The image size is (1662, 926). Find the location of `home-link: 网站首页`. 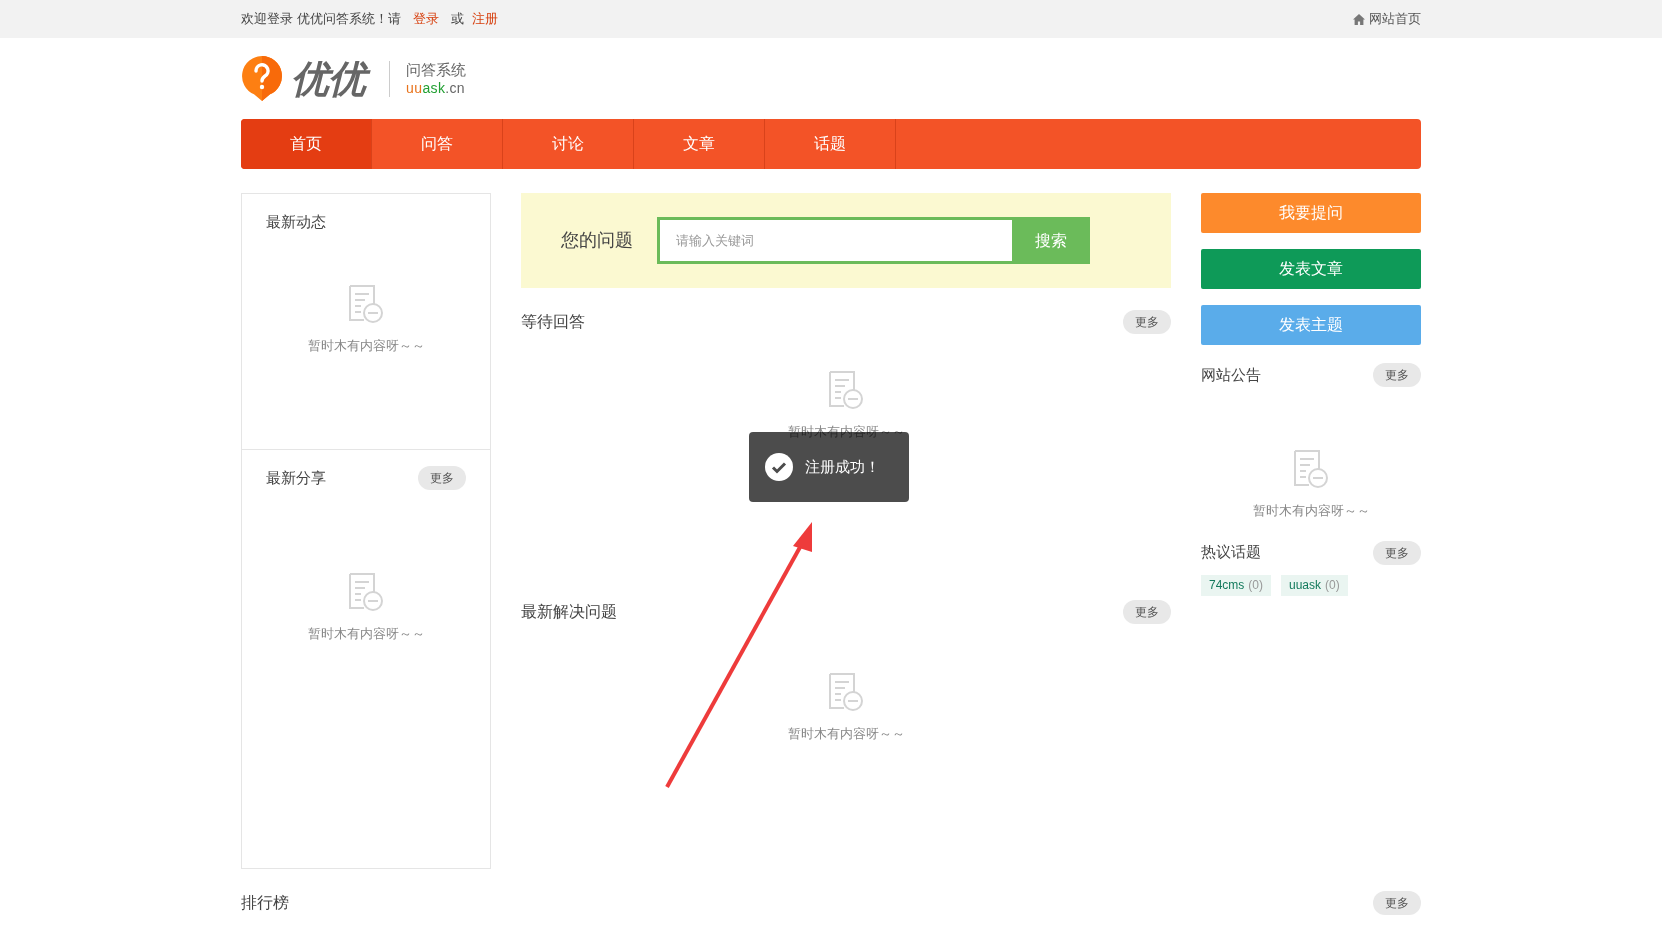

home-link: 网站首页 is located at coordinates (1387, 19).